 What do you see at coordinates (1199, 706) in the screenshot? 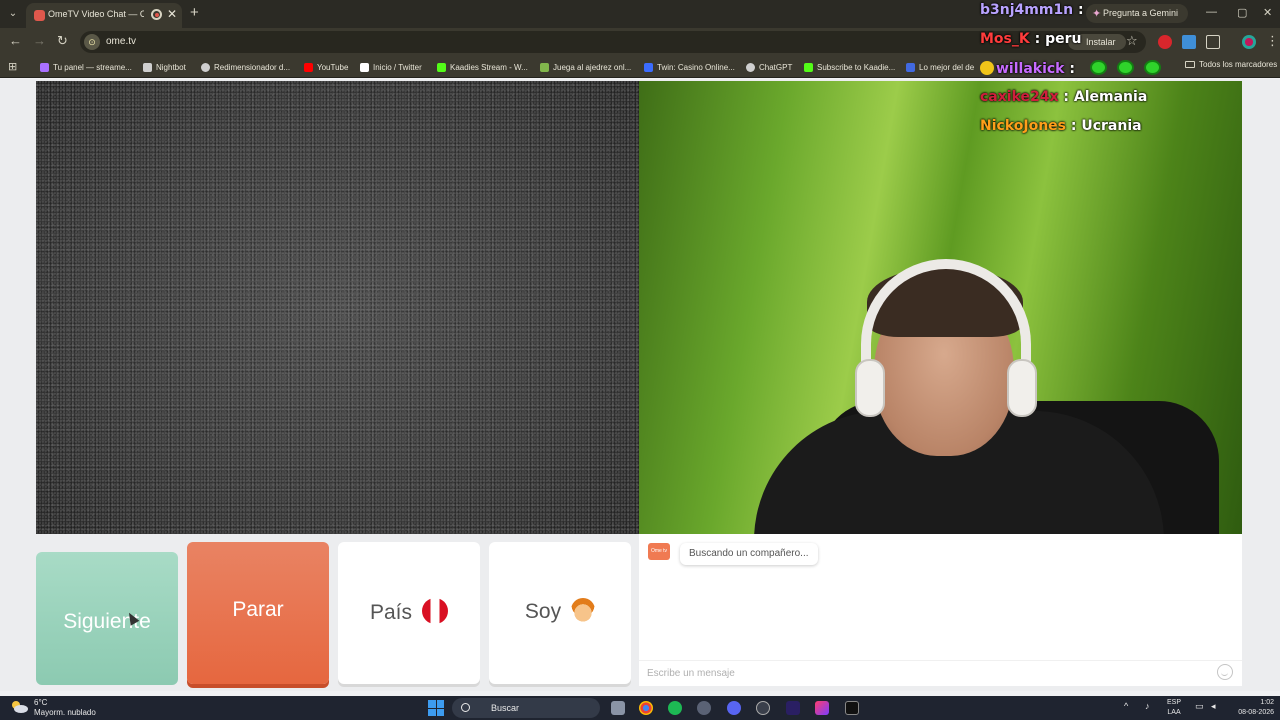
I see `network-icon: ▭` at bounding box center [1199, 706].